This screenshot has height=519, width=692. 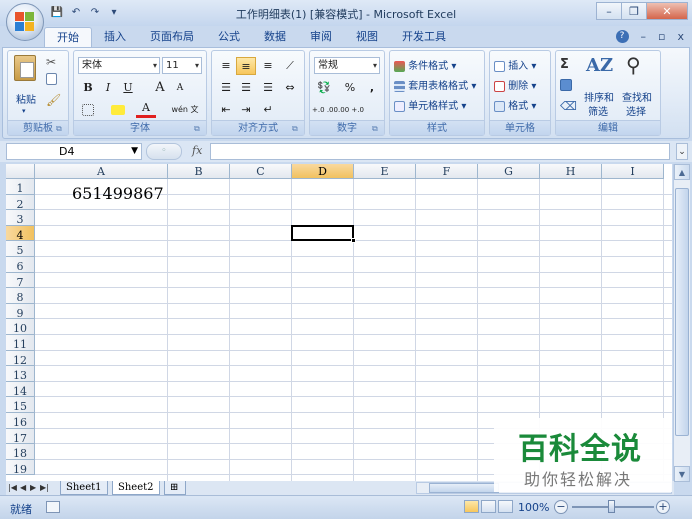 I want to click on tab-formulas: 公式, so click(x=229, y=37).